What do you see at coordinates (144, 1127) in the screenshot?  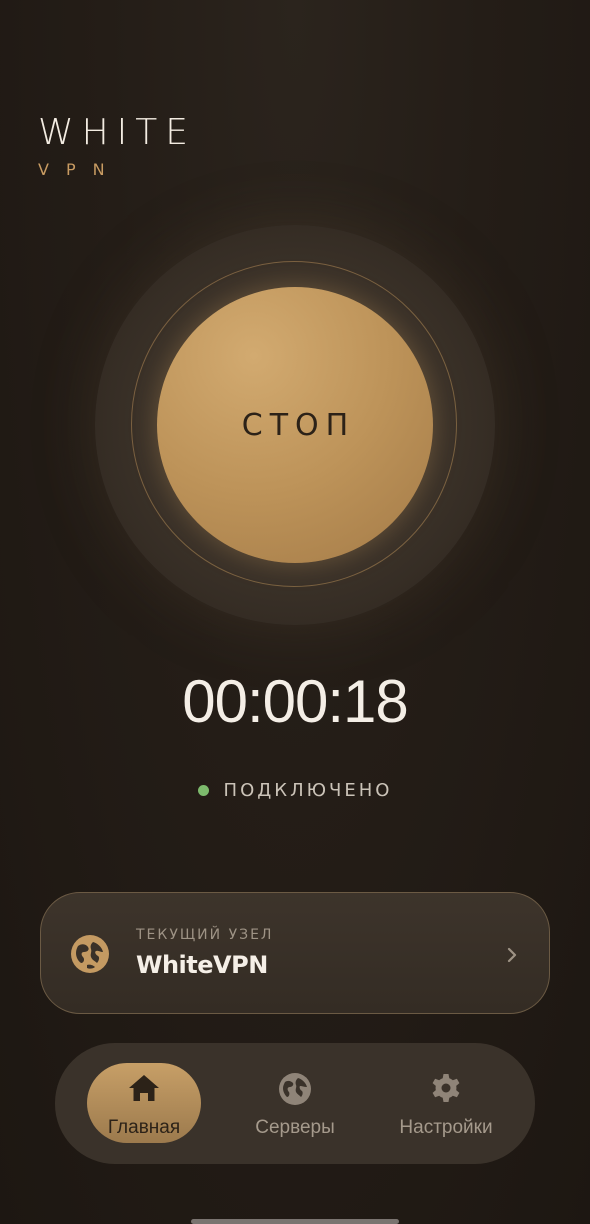 I see `nav-label-home: Главная` at bounding box center [144, 1127].